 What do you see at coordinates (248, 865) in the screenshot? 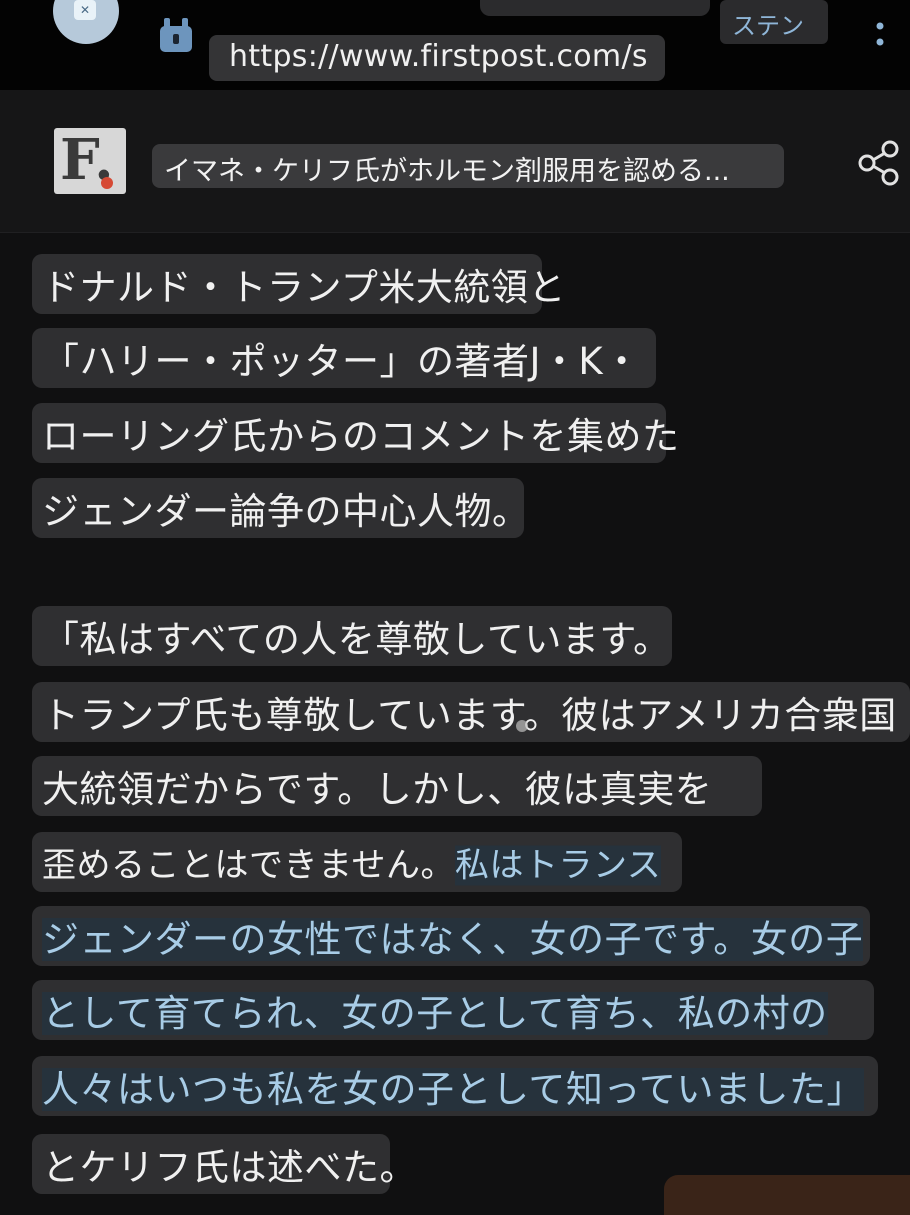
I see `body-line-plain: 歪めることはできません。` at bounding box center [248, 865].